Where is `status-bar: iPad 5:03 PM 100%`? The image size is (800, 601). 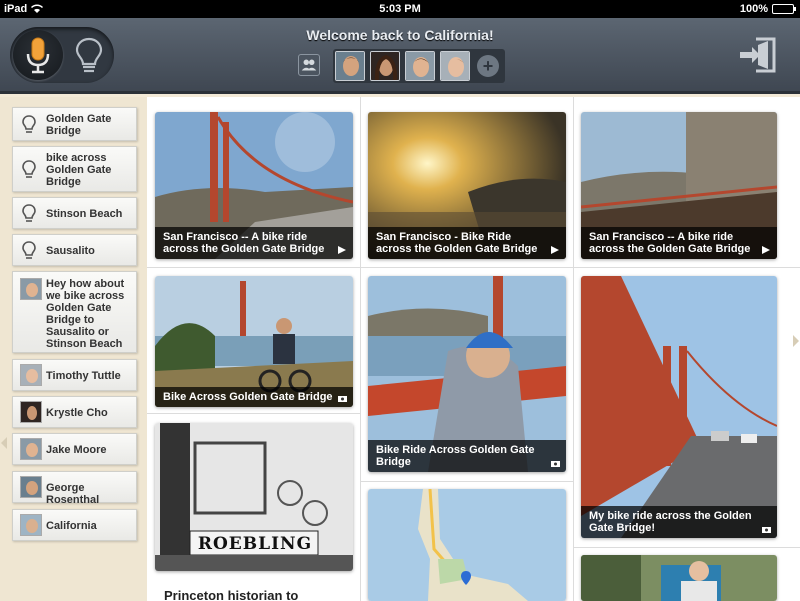 status-bar: iPad 5:03 PM 100% is located at coordinates (400, 9).